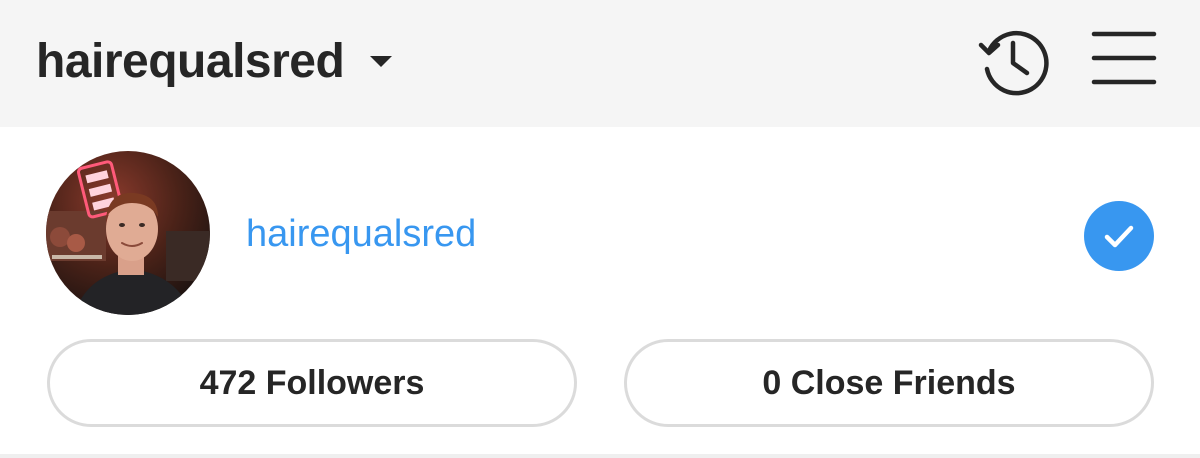  I want to click on chevron-down-icon, so click(381, 61).